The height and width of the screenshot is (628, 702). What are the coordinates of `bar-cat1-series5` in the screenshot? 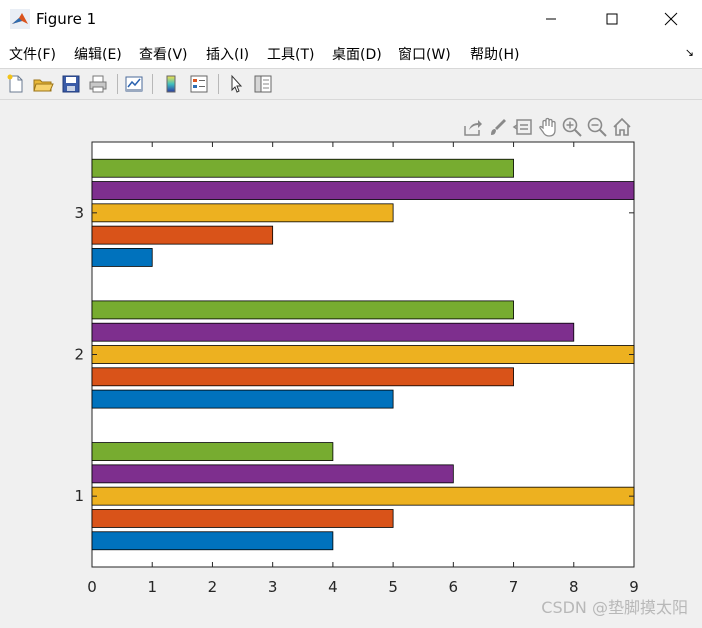 It's located at (212, 451).